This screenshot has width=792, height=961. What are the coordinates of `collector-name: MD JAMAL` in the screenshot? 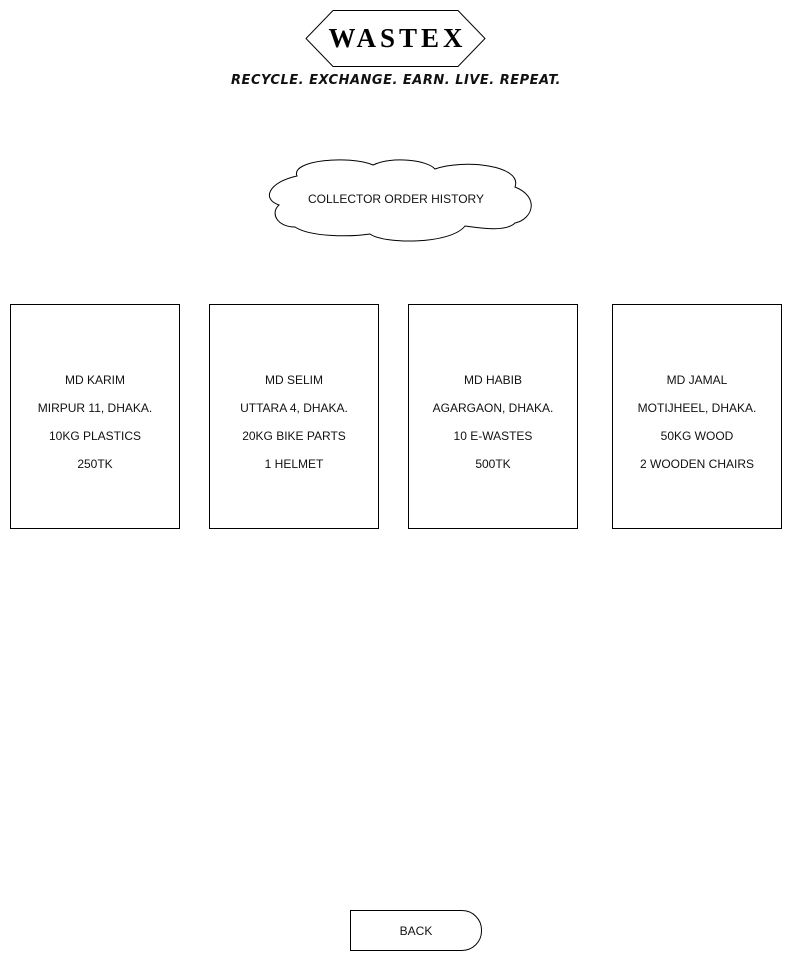 It's located at (697, 380).